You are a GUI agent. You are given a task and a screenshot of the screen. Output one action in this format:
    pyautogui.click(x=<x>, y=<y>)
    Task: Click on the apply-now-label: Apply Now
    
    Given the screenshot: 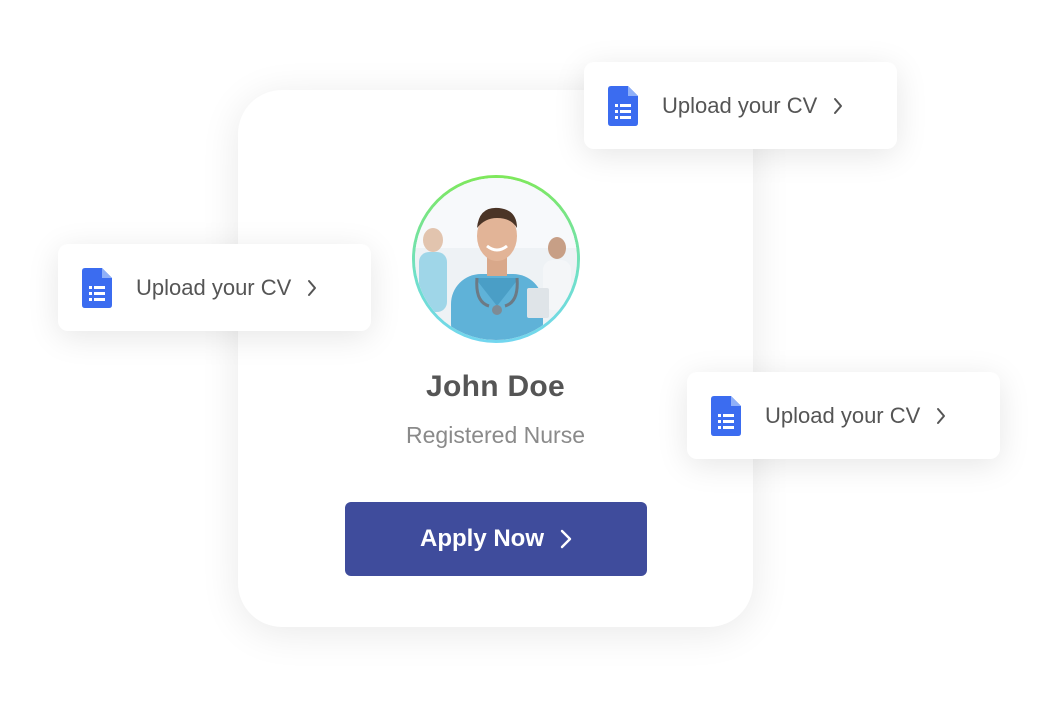 What is the action you would take?
    pyautogui.click(x=482, y=538)
    